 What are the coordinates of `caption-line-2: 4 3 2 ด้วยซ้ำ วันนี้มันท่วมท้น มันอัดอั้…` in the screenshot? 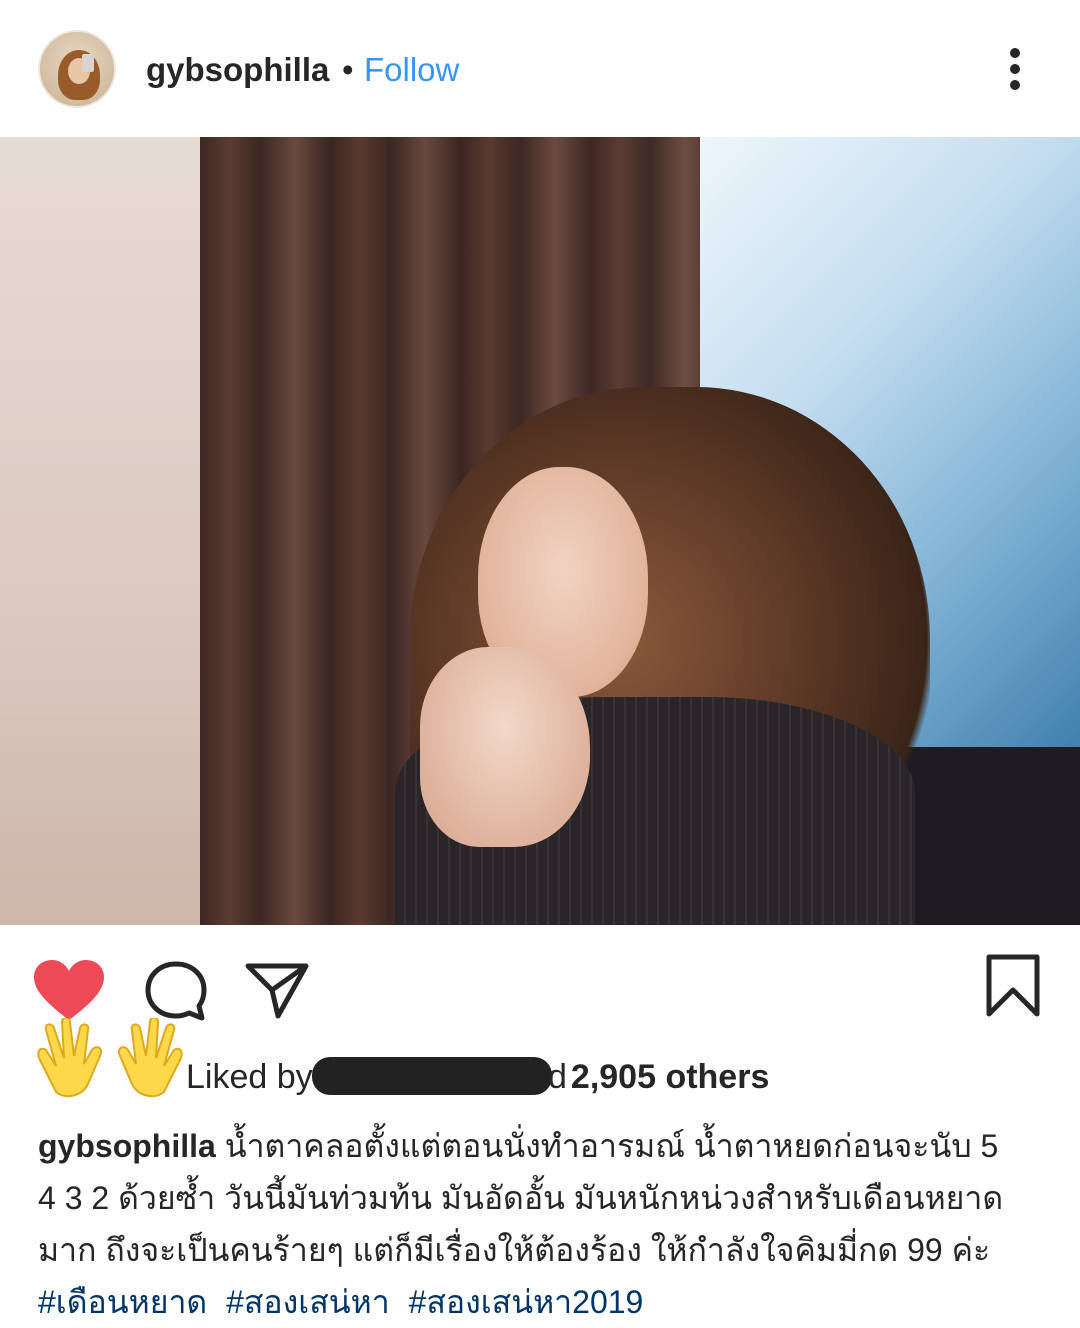 It's located at (521, 1198).